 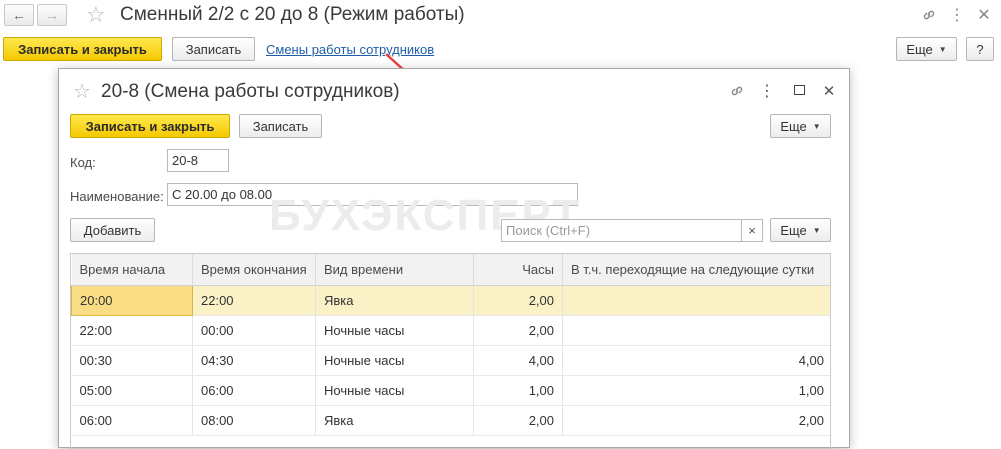 I want to click on column-header-end-time: Время окончания, so click(x=254, y=270).